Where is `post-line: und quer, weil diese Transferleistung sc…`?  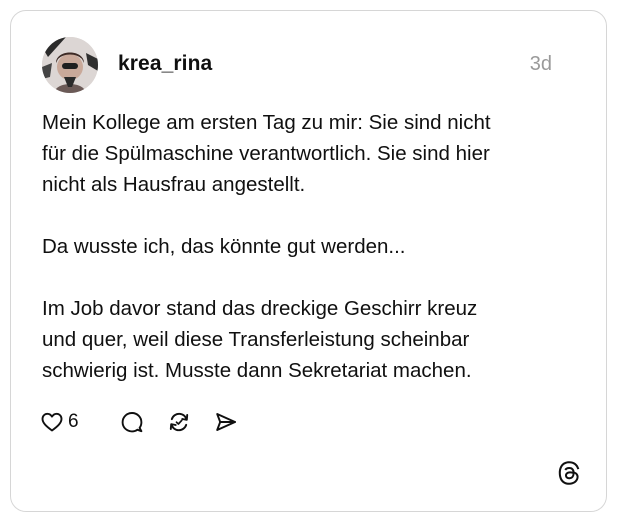 post-line: und quer, weil diese Transferleistung sc… is located at coordinates (256, 339).